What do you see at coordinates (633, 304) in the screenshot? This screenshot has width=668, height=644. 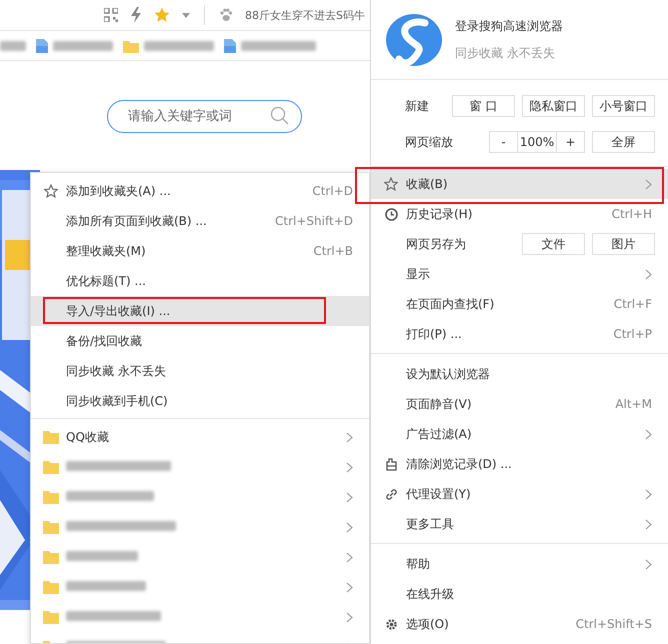 I see `shortcut-text: Ctrl+F` at bounding box center [633, 304].